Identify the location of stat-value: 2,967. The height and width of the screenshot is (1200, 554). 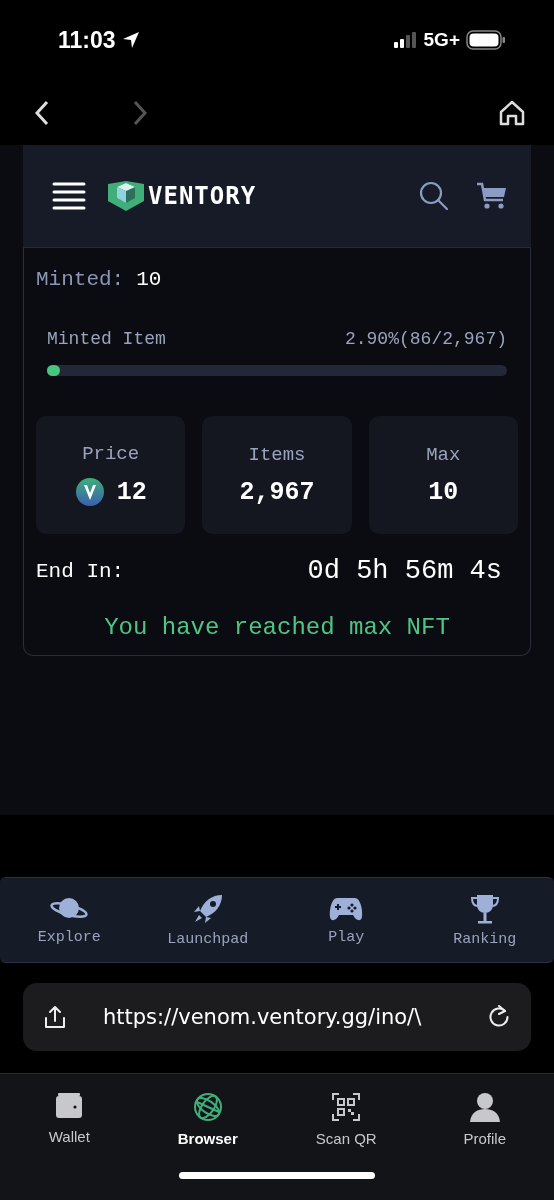
(277, 492).